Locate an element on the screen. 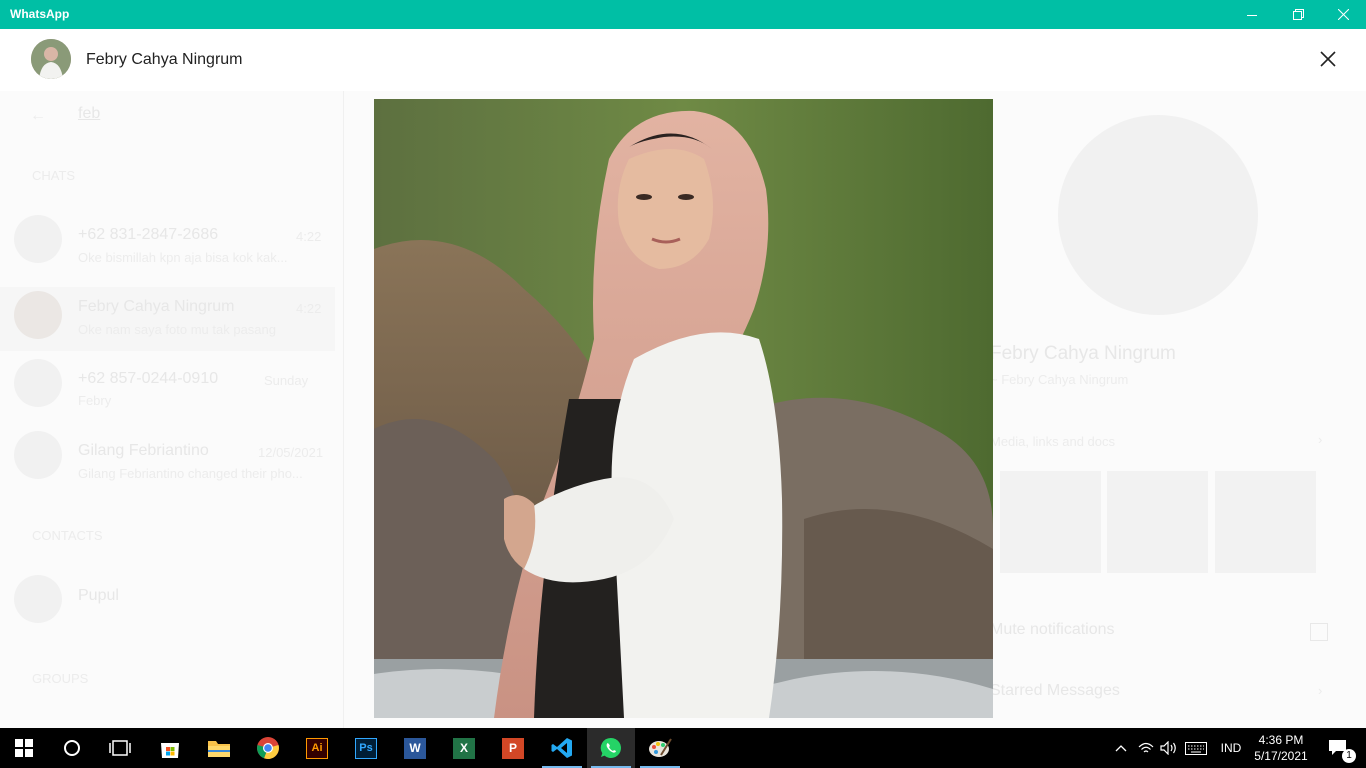 The height and width of the screenshot is (768, 1366). input-language: IND is located at coordinates (1231, 748).